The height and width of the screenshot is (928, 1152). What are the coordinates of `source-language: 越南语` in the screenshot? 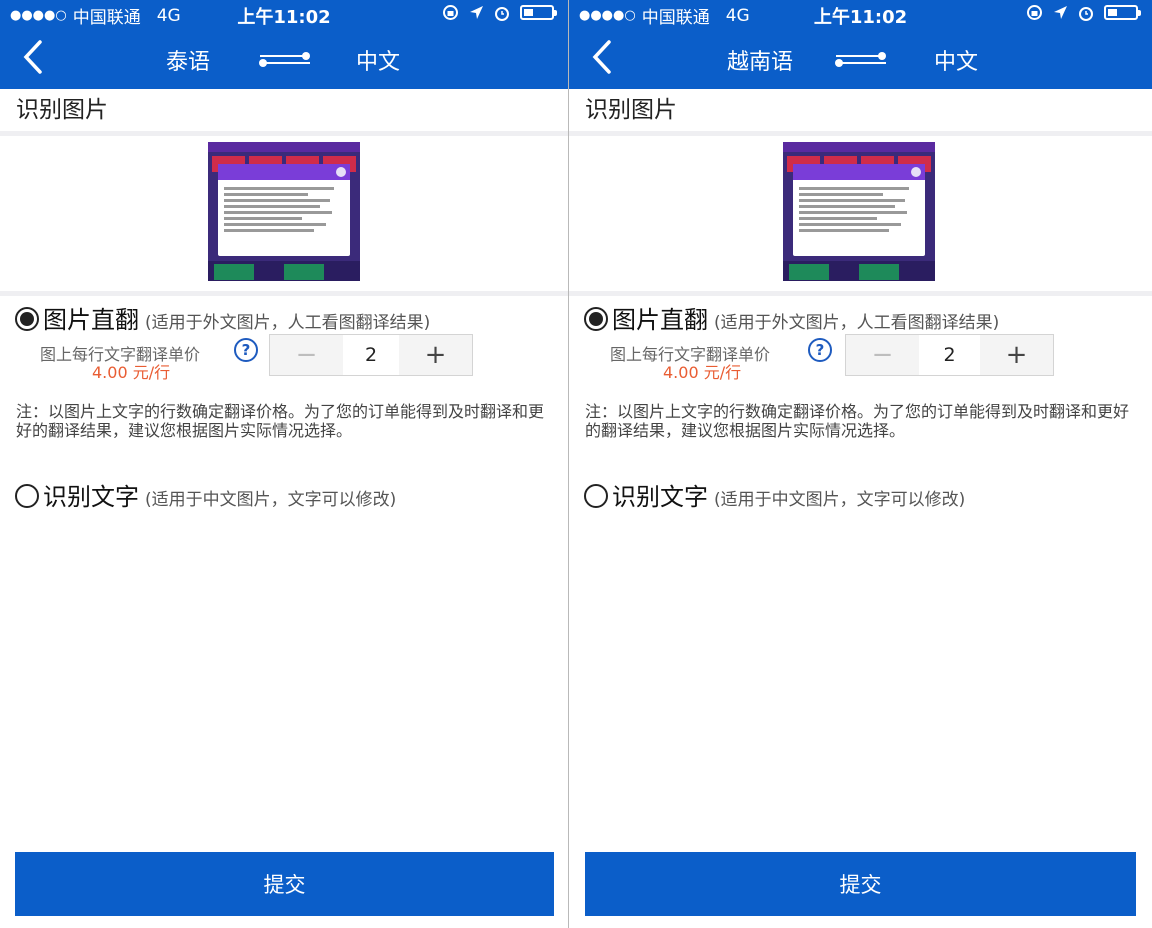 It's located at (760, 60).